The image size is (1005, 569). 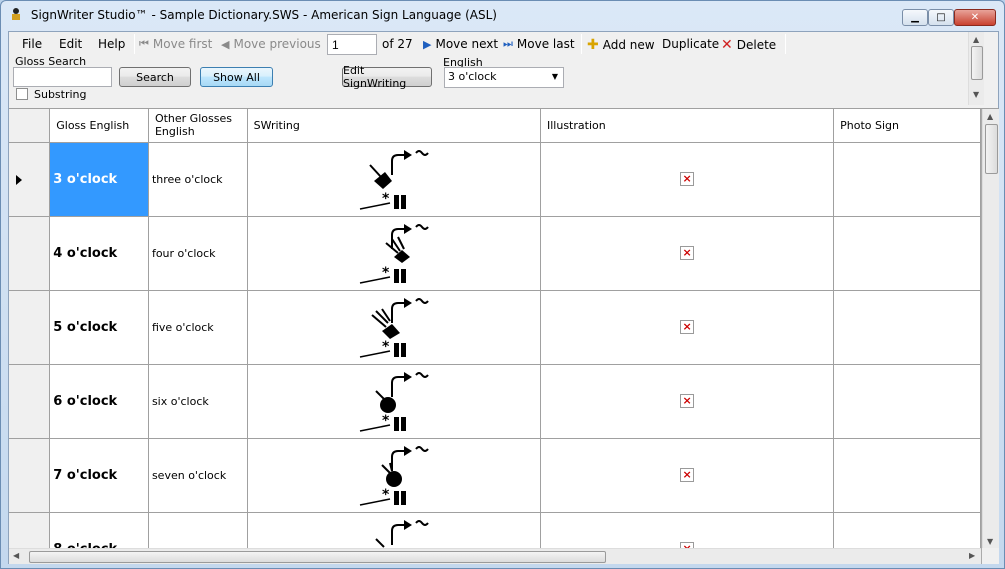 I want to click on scroll-right-icon: ▶, so click(x=972, y=555).